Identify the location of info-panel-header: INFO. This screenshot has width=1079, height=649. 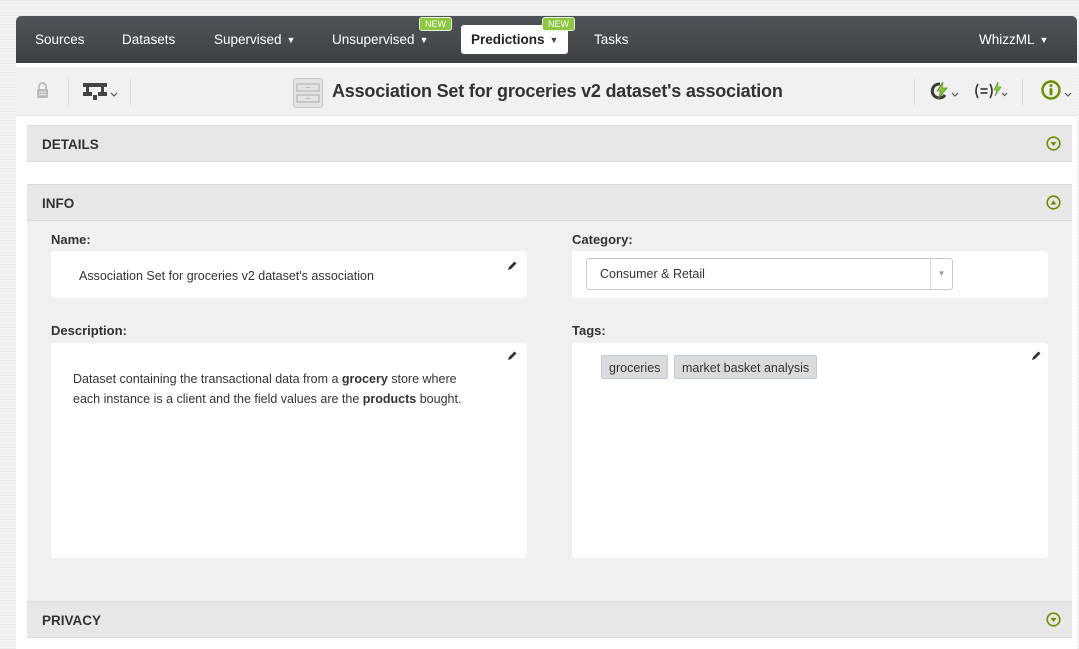
(549, 202).